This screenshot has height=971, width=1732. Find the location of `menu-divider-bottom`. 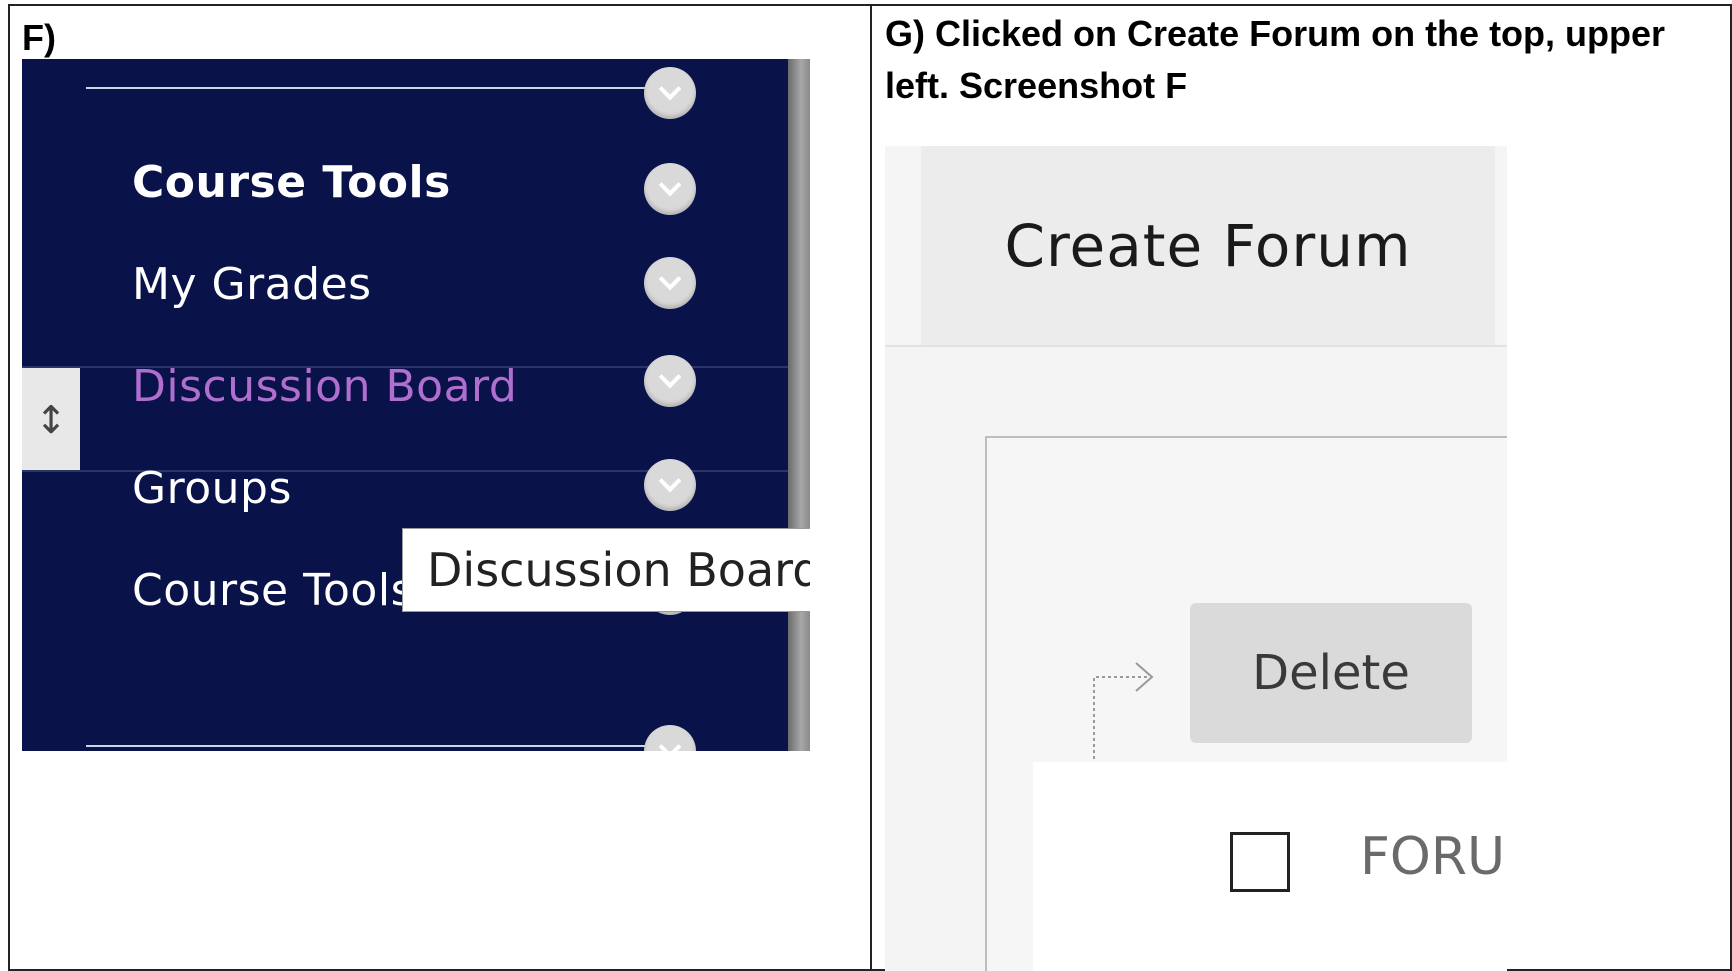

menu-divider-bottom is located at coordinates (376, 746).